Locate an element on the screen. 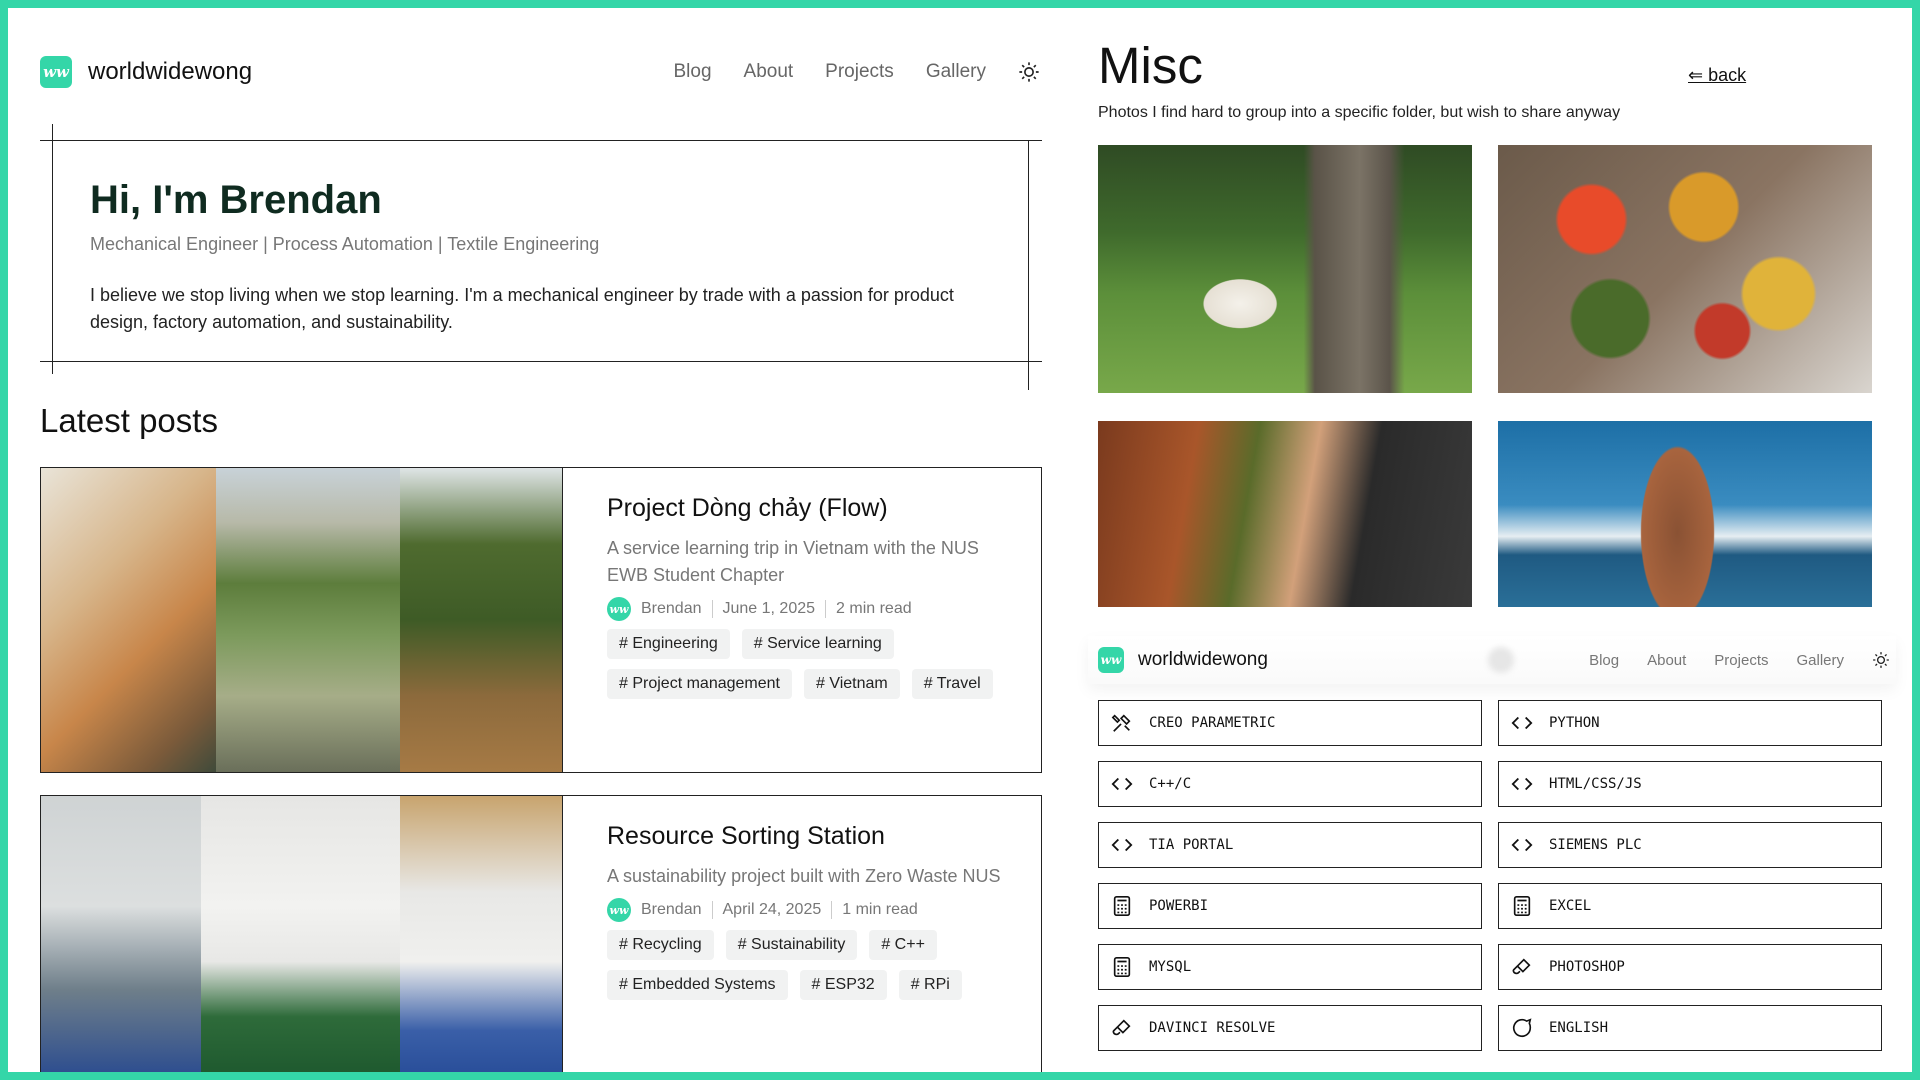  tag: Vietnam is located at coordinates (851, 684).